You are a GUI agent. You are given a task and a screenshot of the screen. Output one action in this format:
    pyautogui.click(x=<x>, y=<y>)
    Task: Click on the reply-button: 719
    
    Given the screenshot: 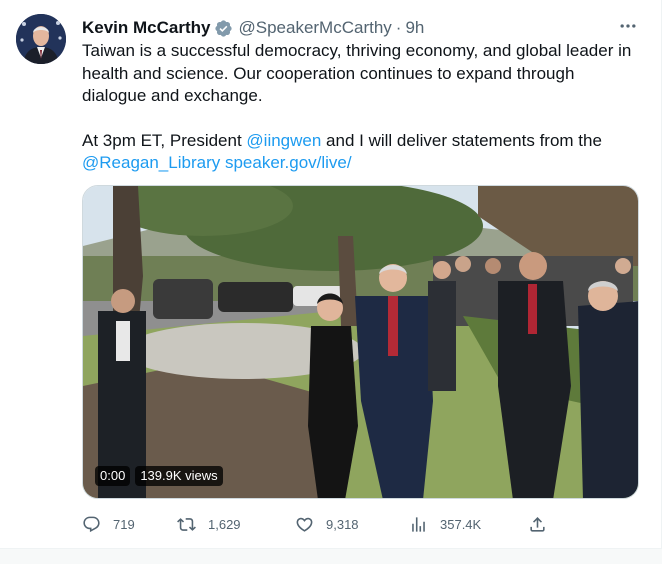 What is the action you would take?
    pyautogui.click(x=108, y=524)
    